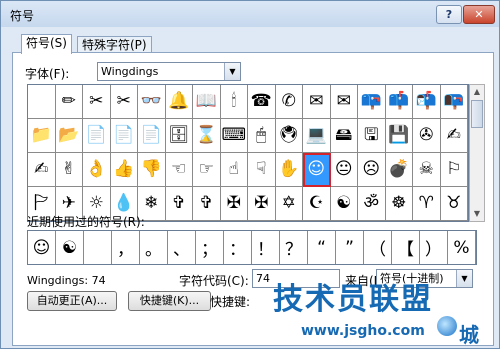 The width and height of the screenshot is (500, 349). What do you see at coordinates (372, 136) in the screenshot?
I see `symbol-cell: 🖫` at bounding box center [372, 136].